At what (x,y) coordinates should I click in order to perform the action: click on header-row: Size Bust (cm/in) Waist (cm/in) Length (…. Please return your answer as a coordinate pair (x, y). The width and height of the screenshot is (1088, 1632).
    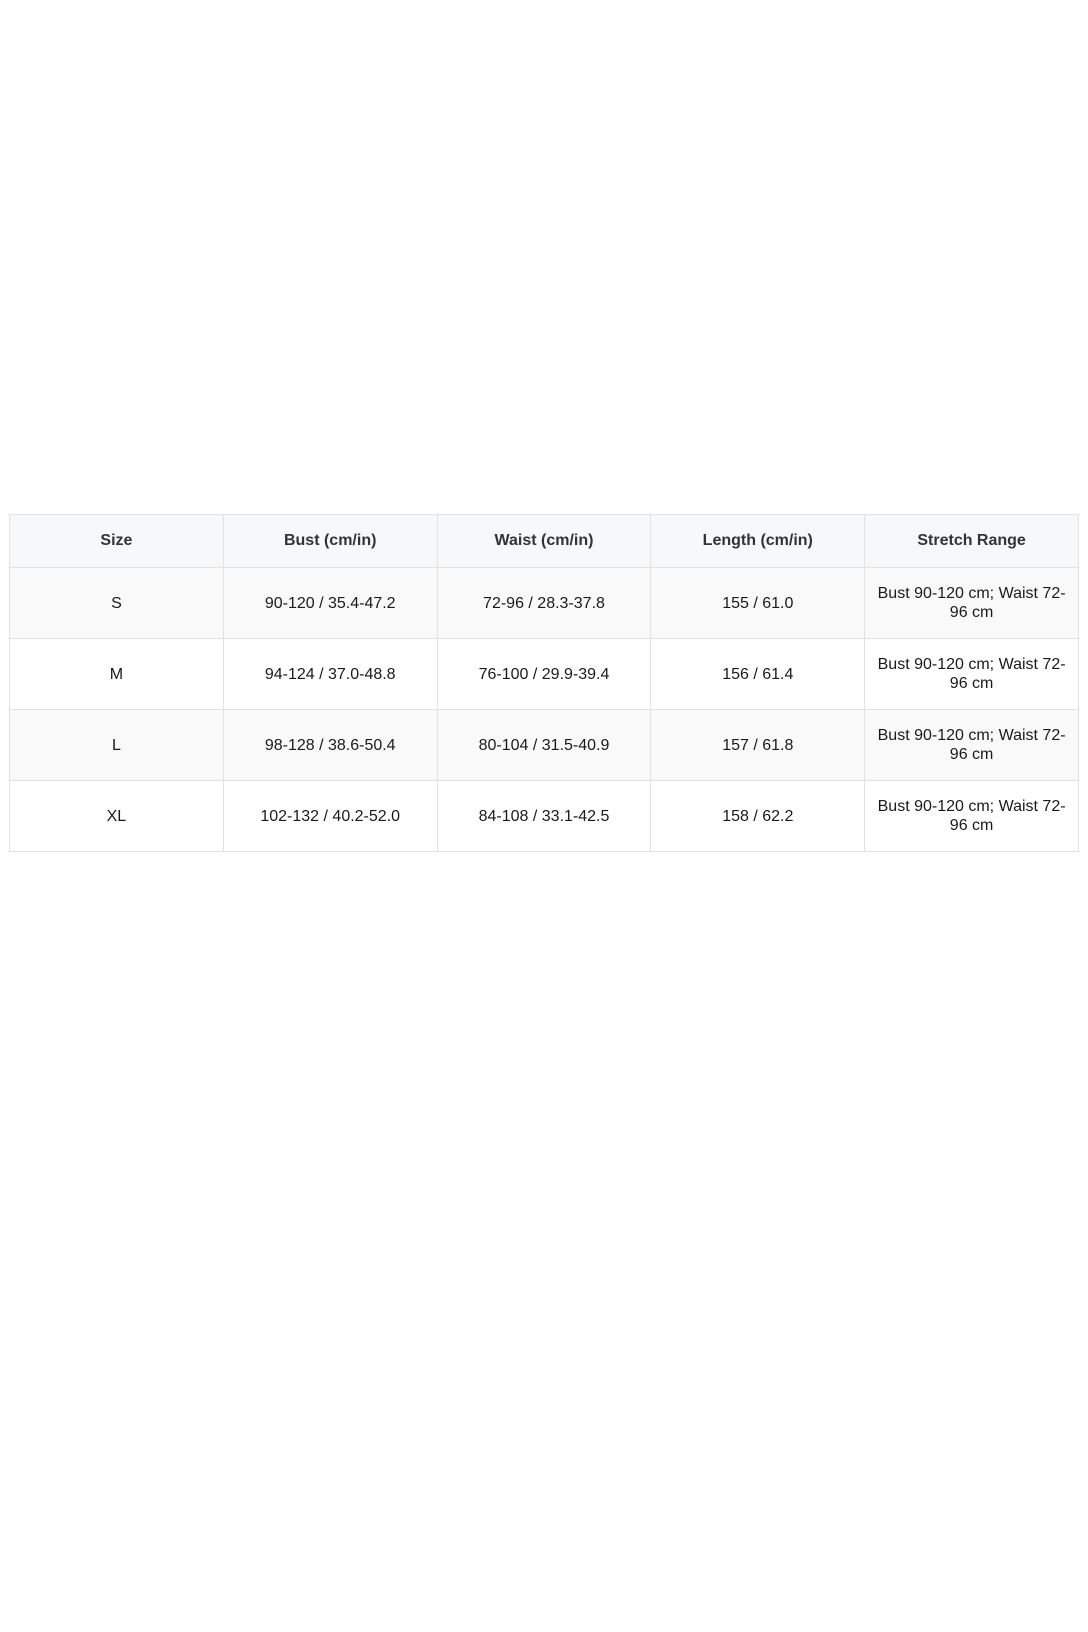
    Looking at the image, I should click on (544, 541).